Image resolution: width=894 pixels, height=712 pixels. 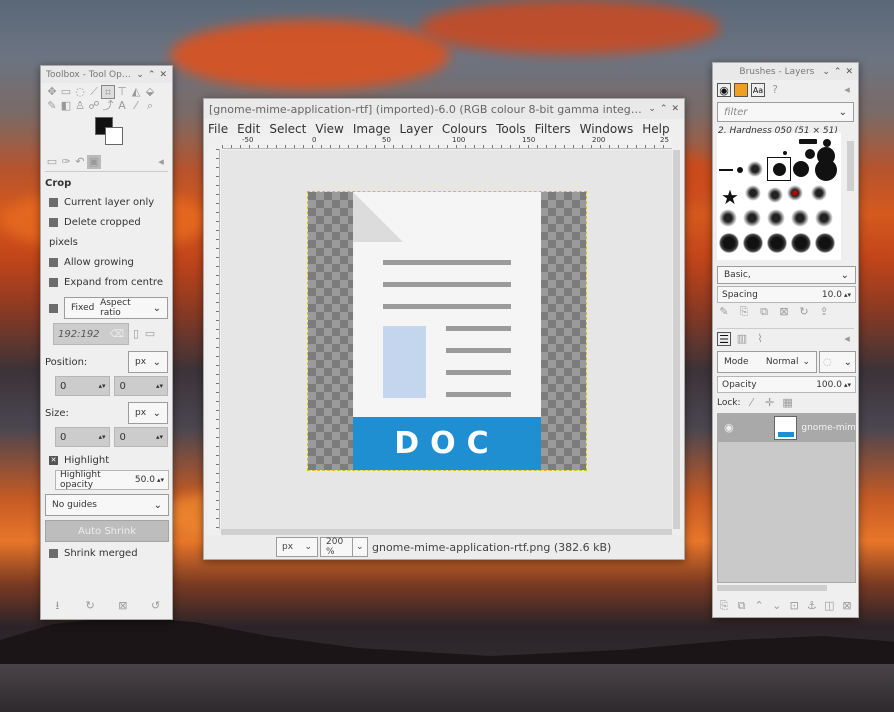 I want to click on menu-view: View, so click(x=329, y=129).